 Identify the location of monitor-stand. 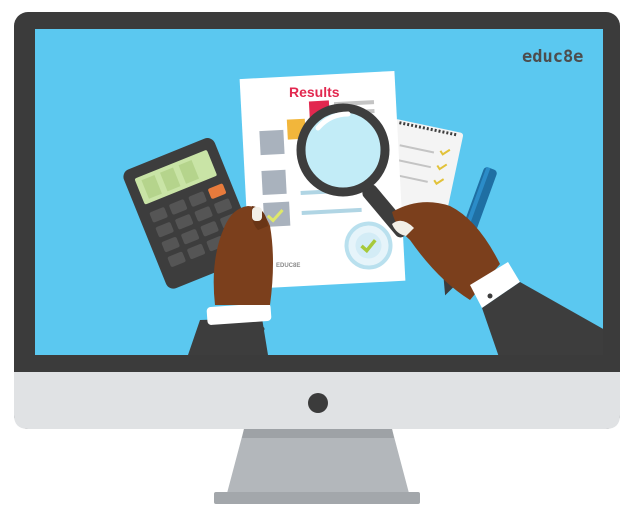
(317, 466).